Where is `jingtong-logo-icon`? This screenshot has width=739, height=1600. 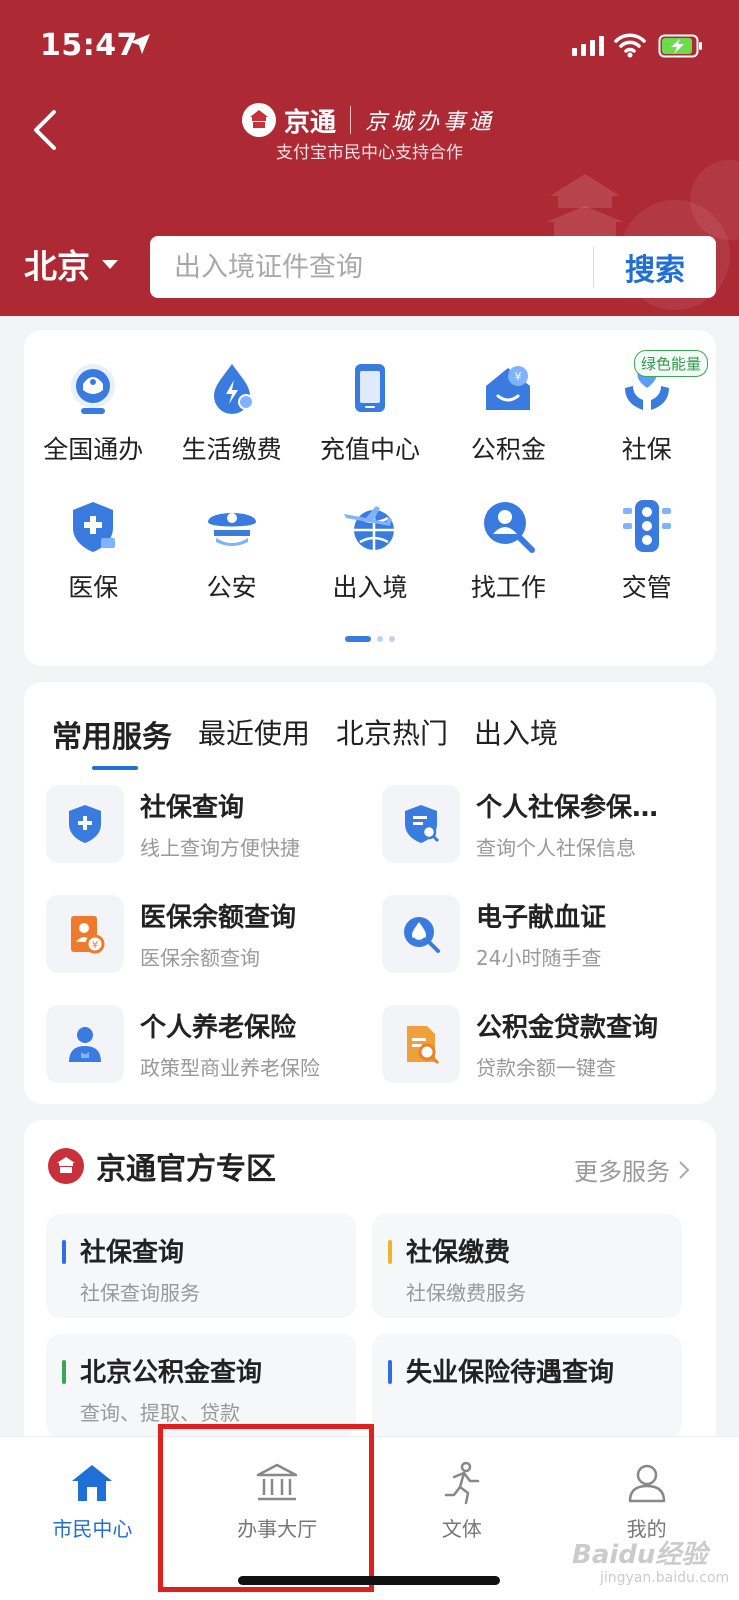 jingtong-logo-icon is located at coordinates (66, 1166).